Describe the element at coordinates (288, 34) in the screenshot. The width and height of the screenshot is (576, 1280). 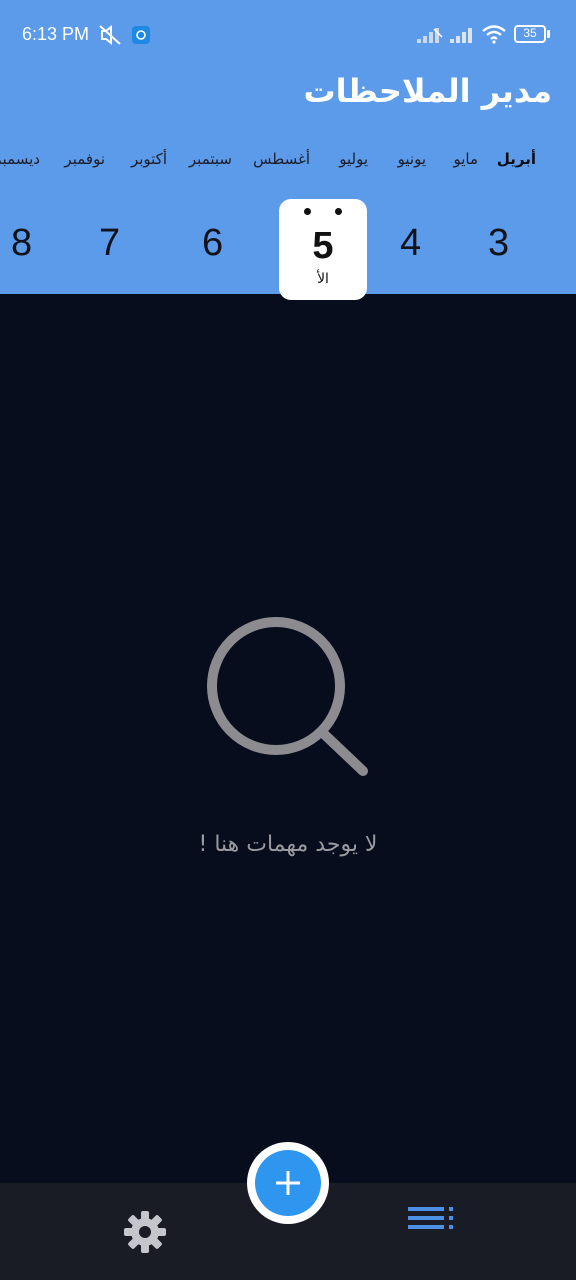
I see `status-bar: 6:13 PM 35` at that location.